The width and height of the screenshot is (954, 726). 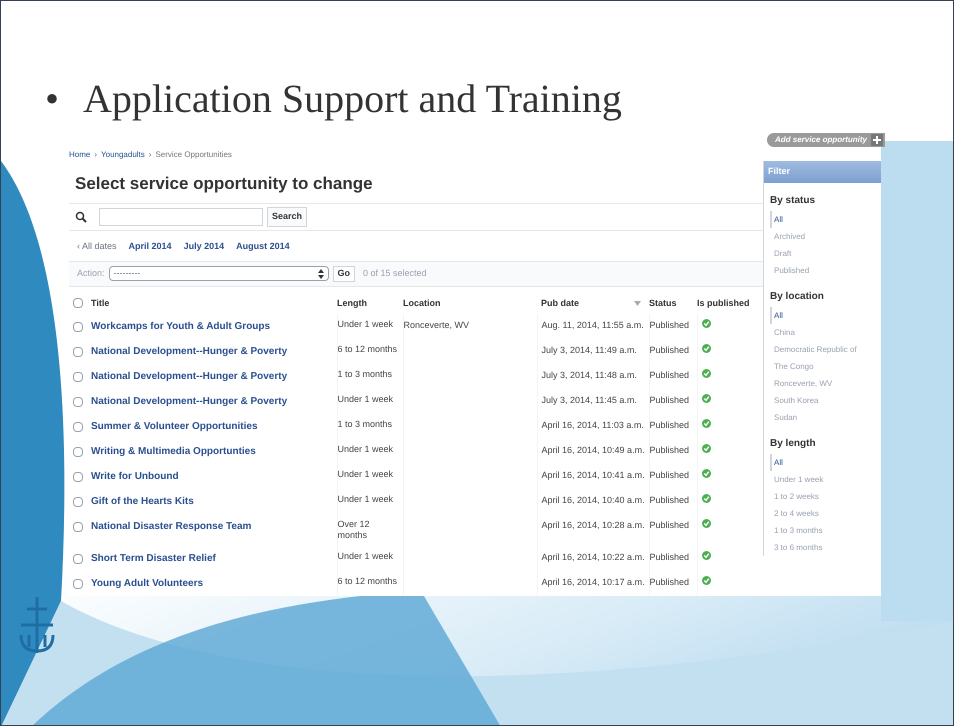 What do you see at coordinates (793, 201) in the screenshot?
I see `filter-group-title: By status` at bounding box center [793, 201].